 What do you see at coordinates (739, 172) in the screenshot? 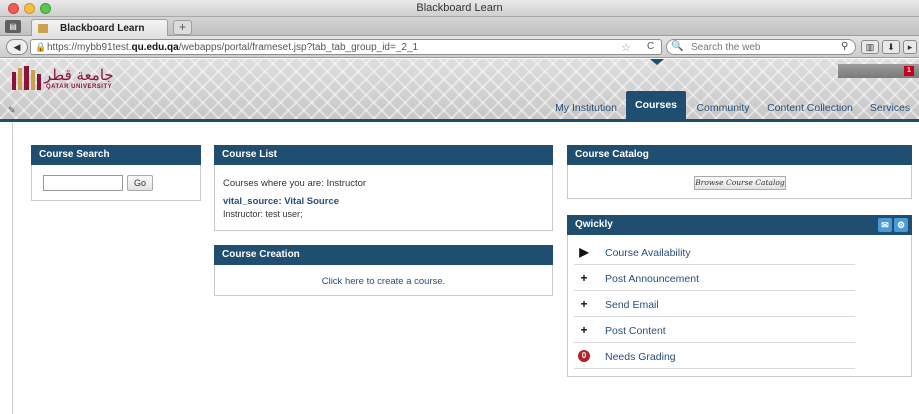
I see `course-catalog-module: Course Catalog Browse Course Catalog` at bounding box center [739, 172].